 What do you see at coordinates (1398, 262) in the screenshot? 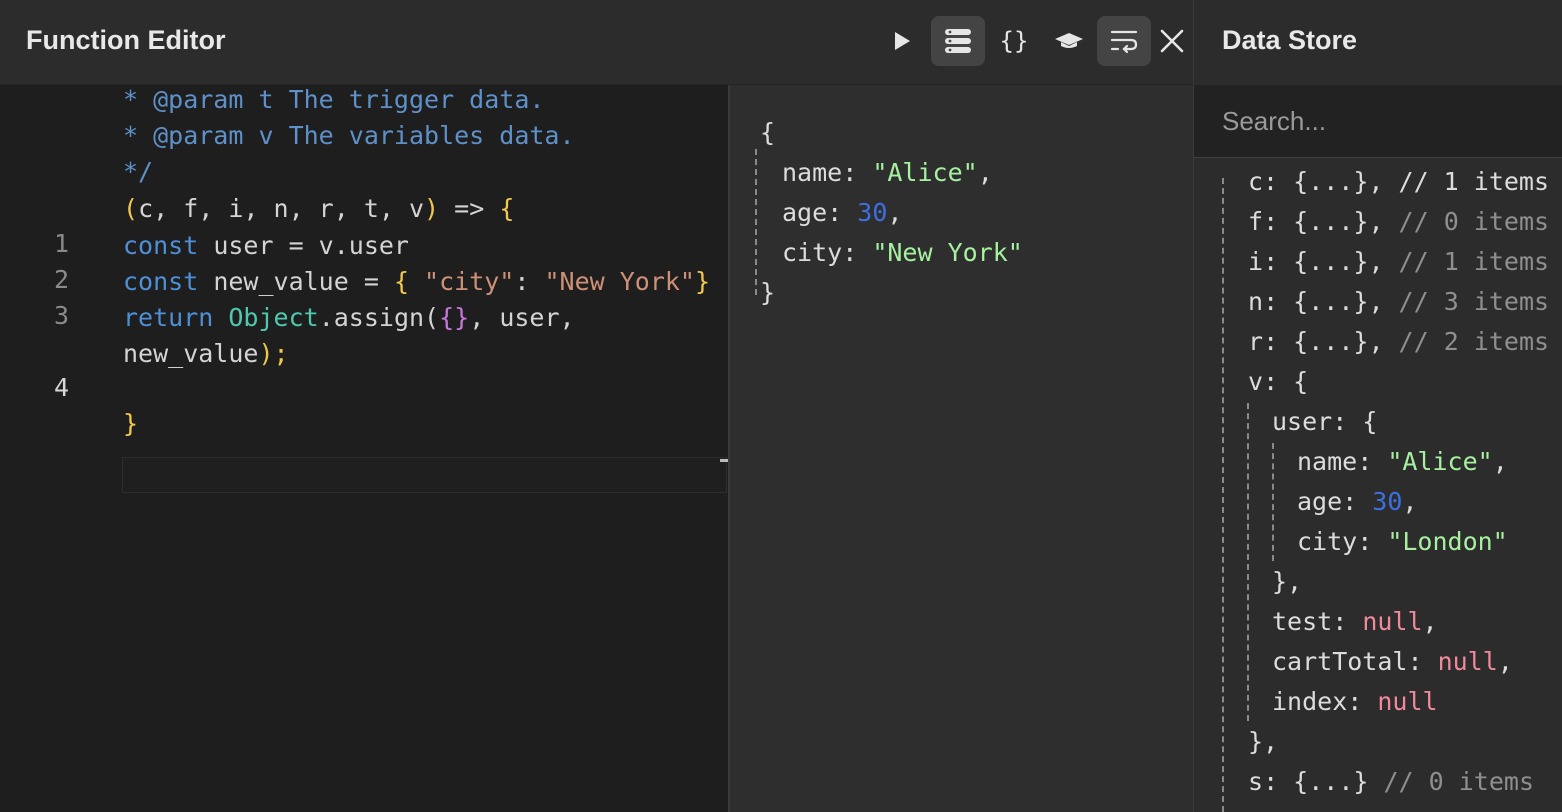
I see `tree-item: i: {...}, // 1 items` at bounding box center [1398, 262].